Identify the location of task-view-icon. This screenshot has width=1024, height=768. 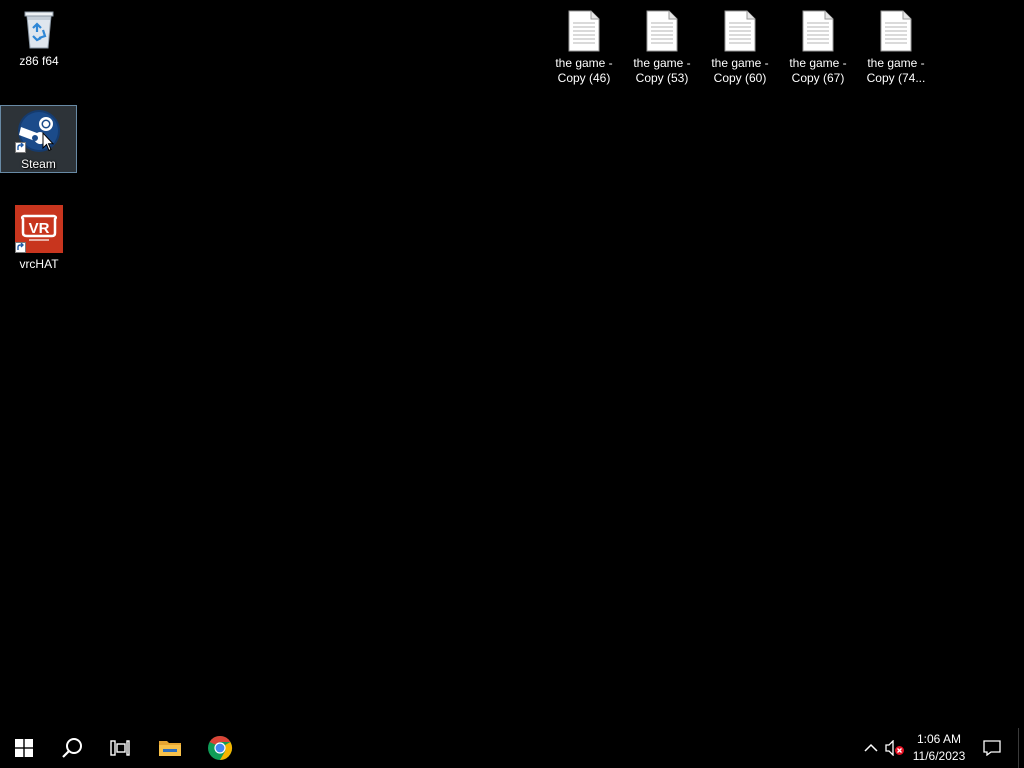
(120, 748).